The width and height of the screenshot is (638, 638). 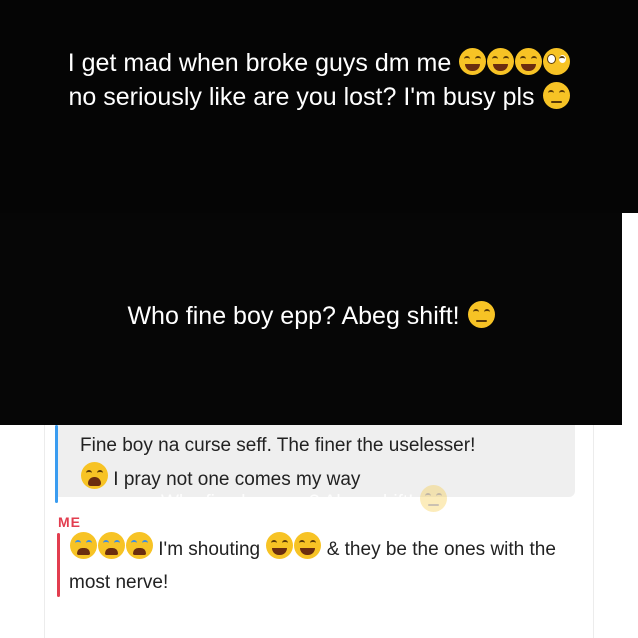 I want to click on sender-label: ME, so click(x=69, y=522).